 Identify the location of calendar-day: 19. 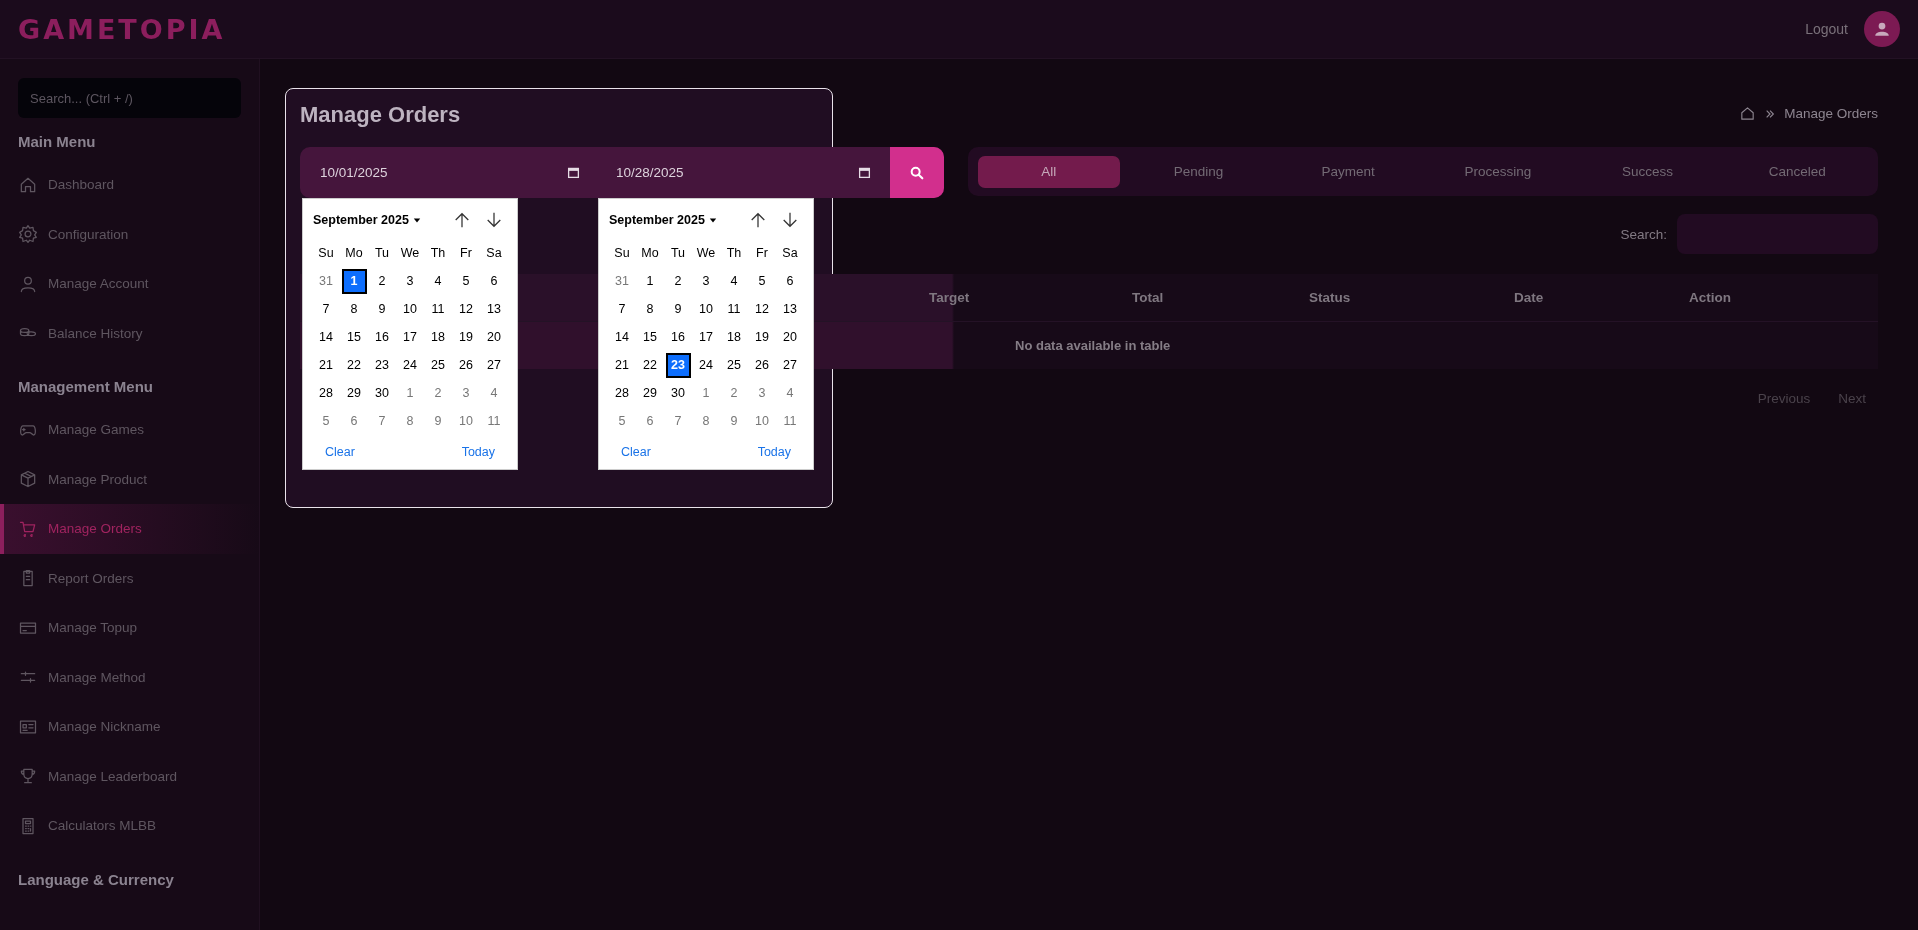
(466, 337).